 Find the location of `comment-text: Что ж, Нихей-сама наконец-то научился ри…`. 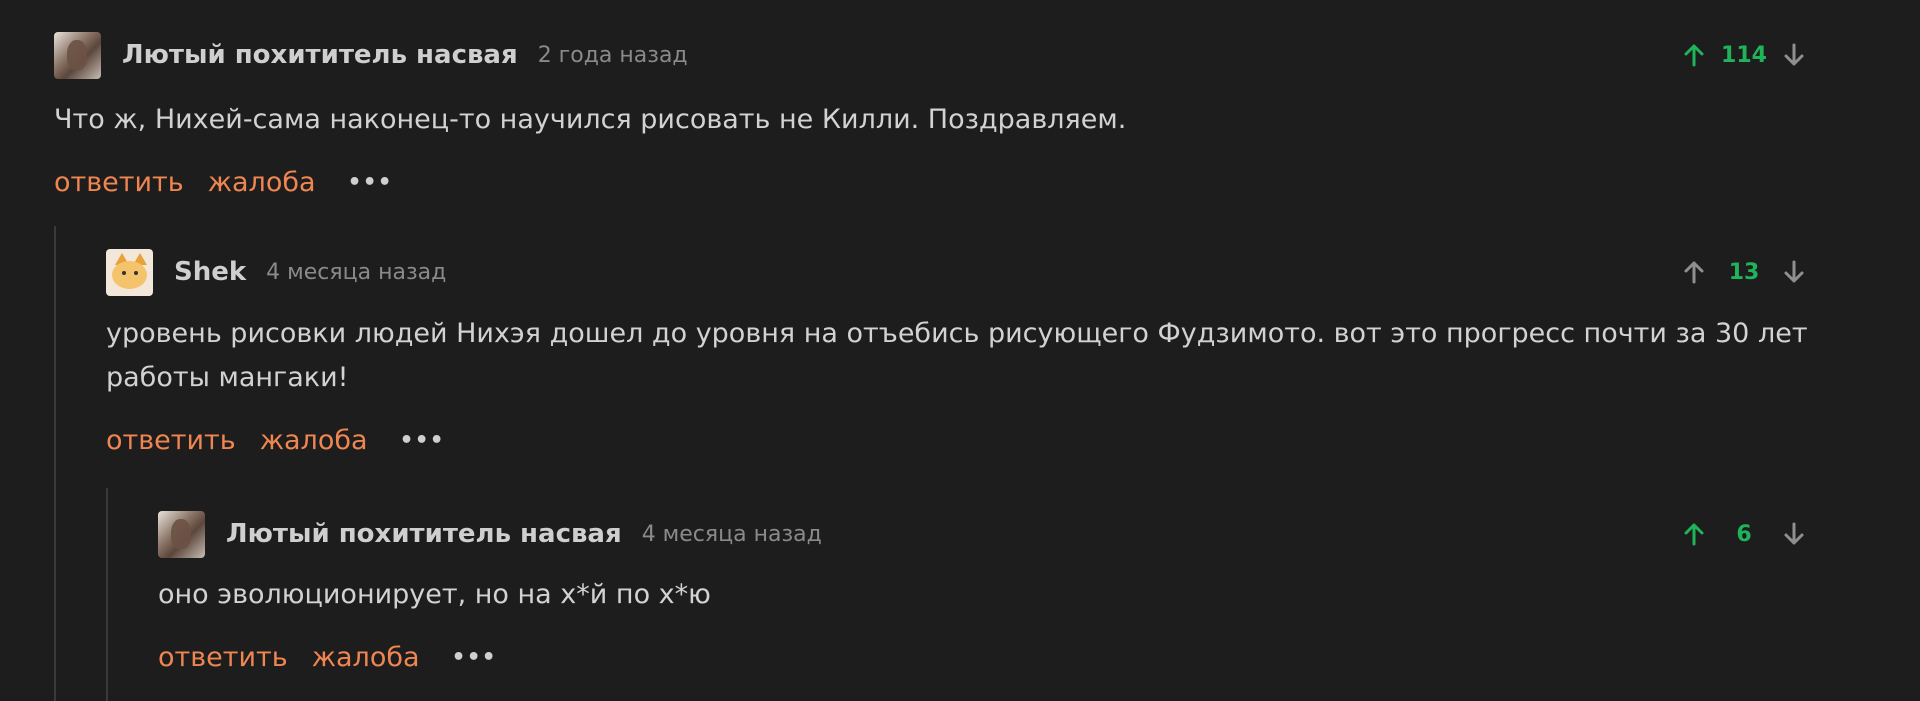

comment-text: Что ж, Нихей-сама наконец-то научился ри… is located at coordinates (590, 119).